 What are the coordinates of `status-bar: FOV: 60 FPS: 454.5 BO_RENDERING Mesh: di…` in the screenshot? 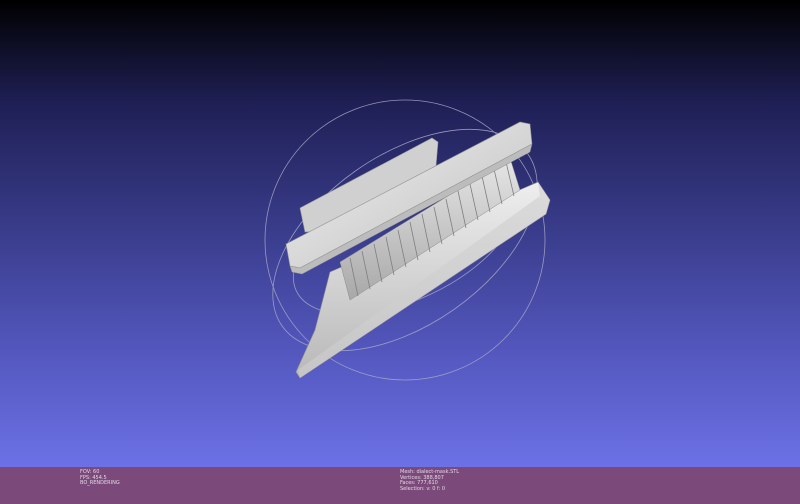 It's located at (400, 485).